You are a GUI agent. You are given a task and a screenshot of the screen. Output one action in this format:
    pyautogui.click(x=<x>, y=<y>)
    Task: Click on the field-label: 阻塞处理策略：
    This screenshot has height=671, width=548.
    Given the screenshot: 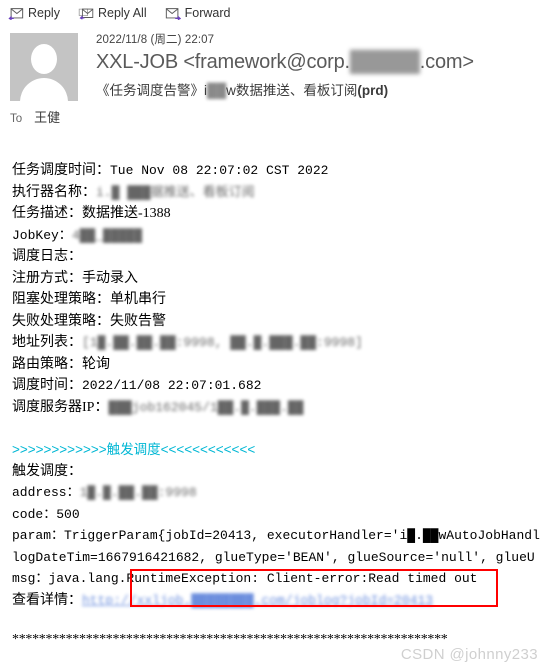 What is the action you would take?
    pyautogui.click(x=61, y=299)
    